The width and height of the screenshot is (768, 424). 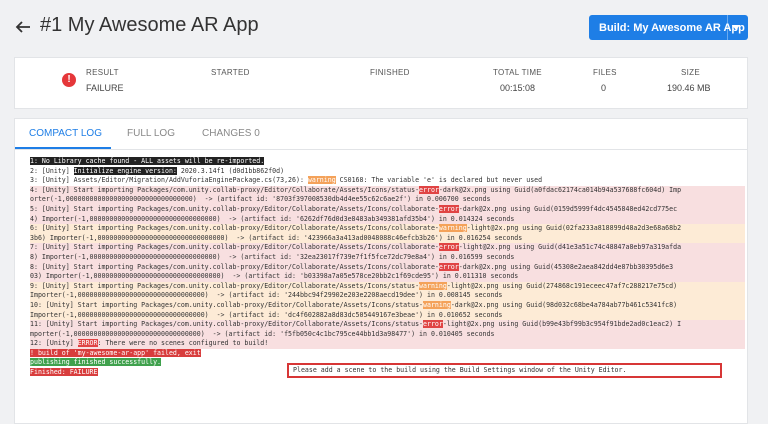 I want to click on files-value: 0, so click(x=604, y=88).